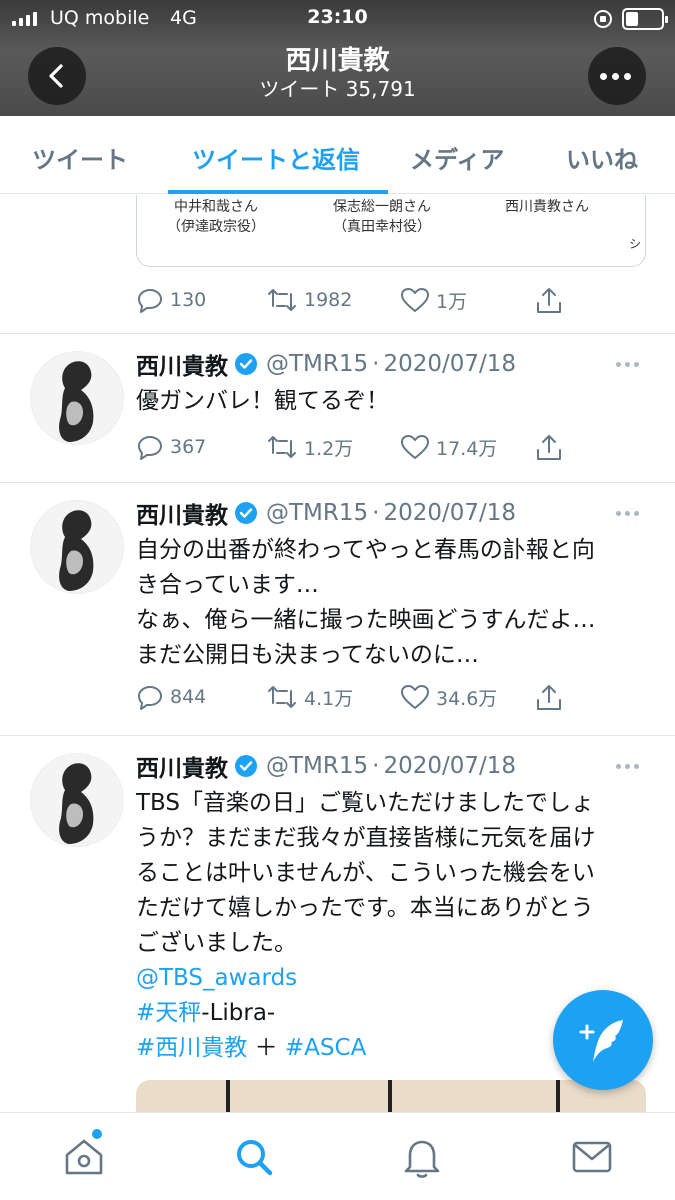 Image resolution: width=675 pixels, height=1200 pixels. I want to click on like-count: 17.4万, so click(467, 448).